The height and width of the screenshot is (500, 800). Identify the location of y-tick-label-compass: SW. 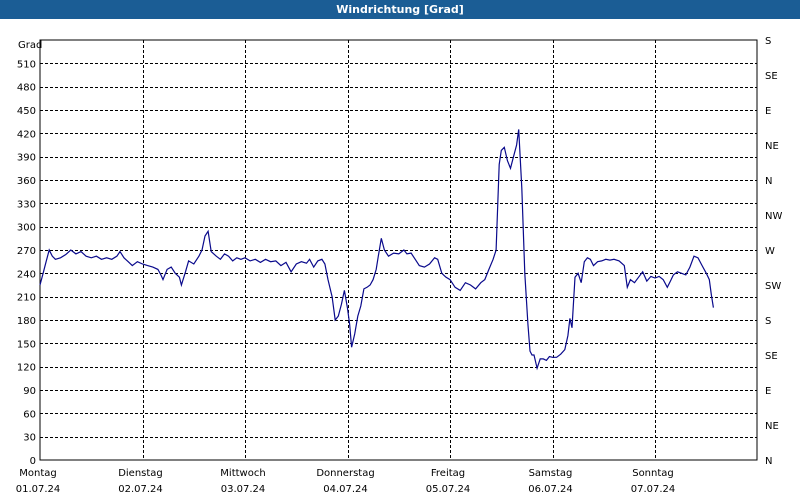
(773, 286).